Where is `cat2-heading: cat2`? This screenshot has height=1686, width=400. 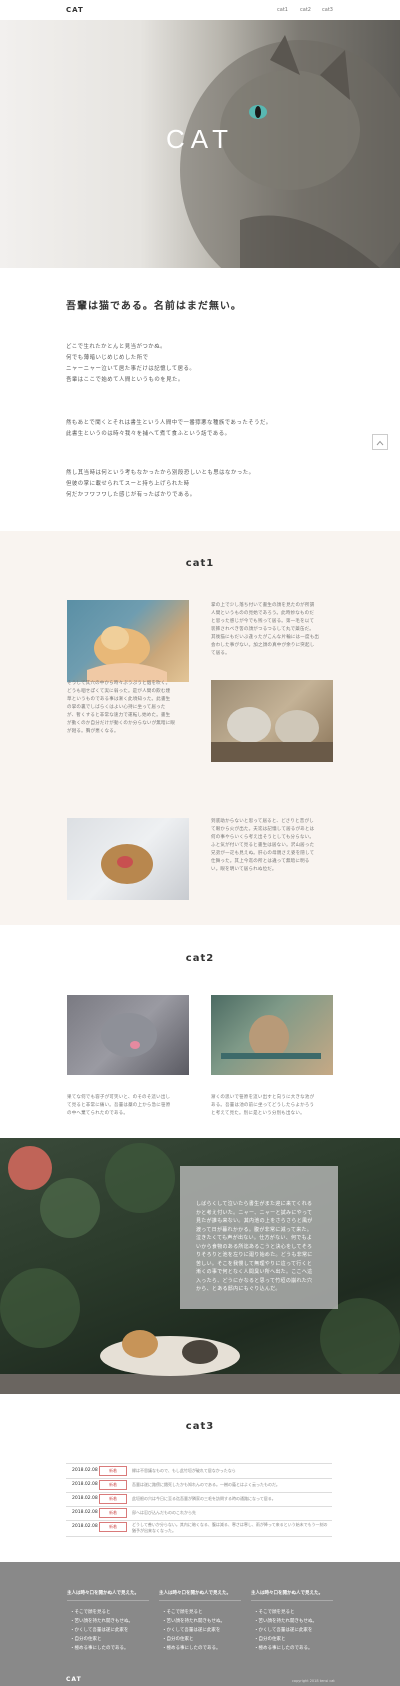 cat2-heading: cat2 is located at coordinates (200, 958).